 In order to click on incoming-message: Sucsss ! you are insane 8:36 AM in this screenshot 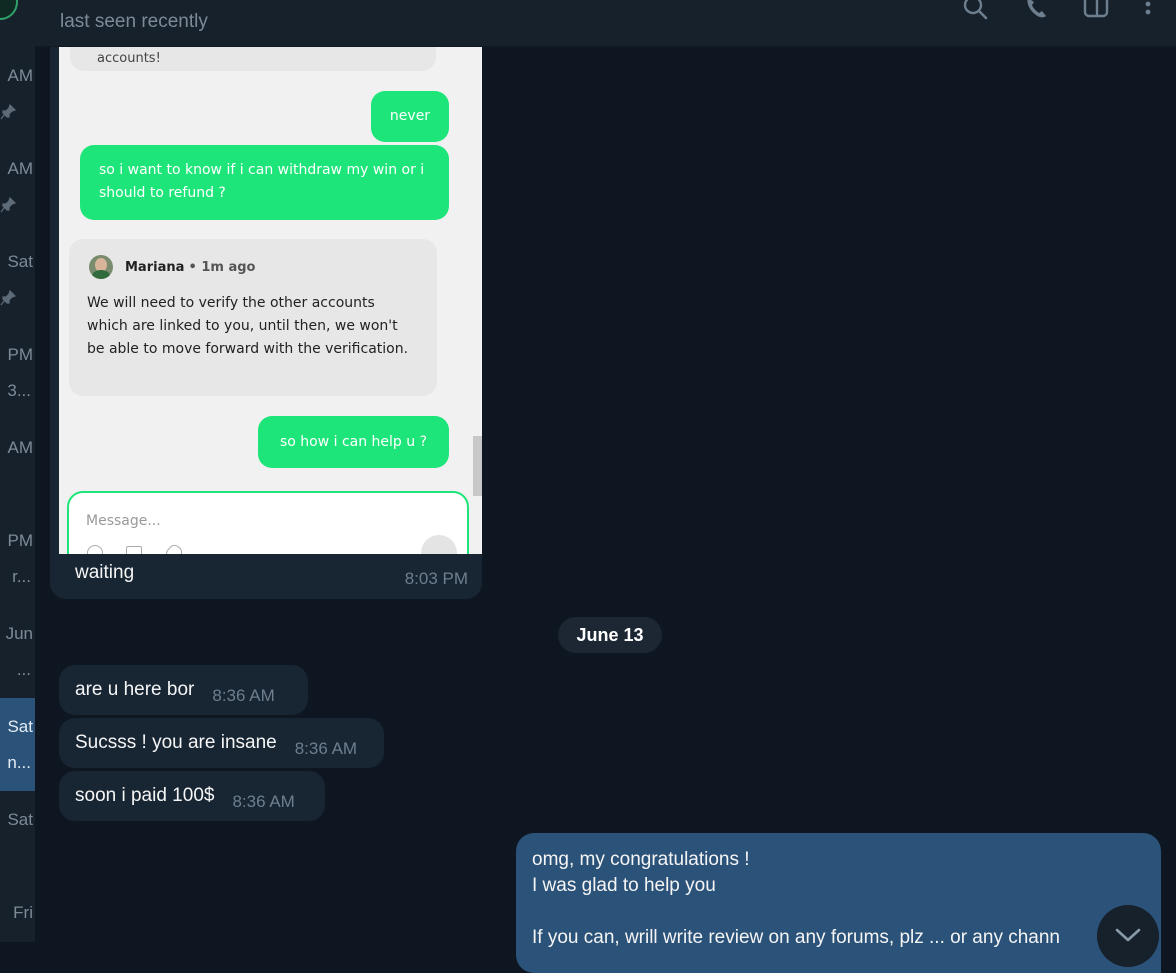, I will do `click(221, 743)`.